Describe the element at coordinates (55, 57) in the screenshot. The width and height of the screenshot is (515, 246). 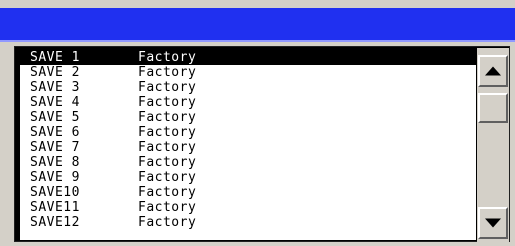
I see `save-slot-name: SAVE 1` at that location.